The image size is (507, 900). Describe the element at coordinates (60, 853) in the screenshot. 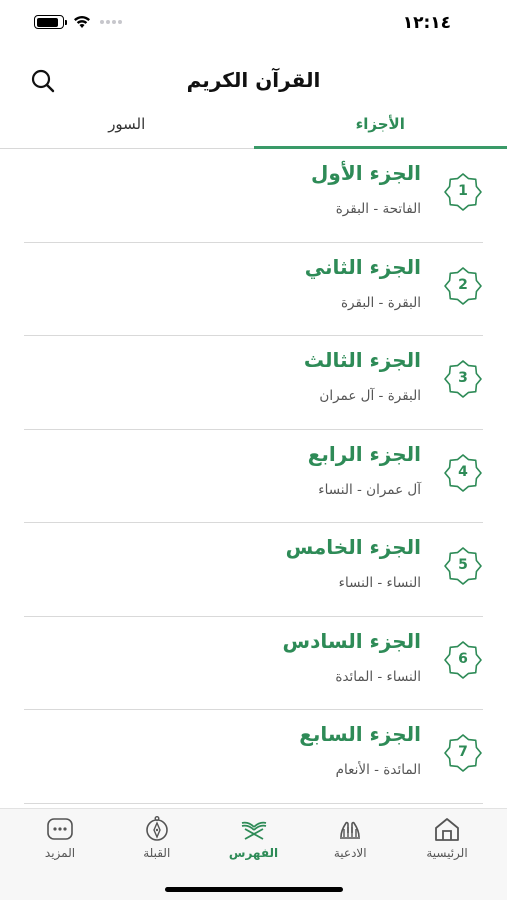

I see `tabbar-more-label: المزيد` at that location.